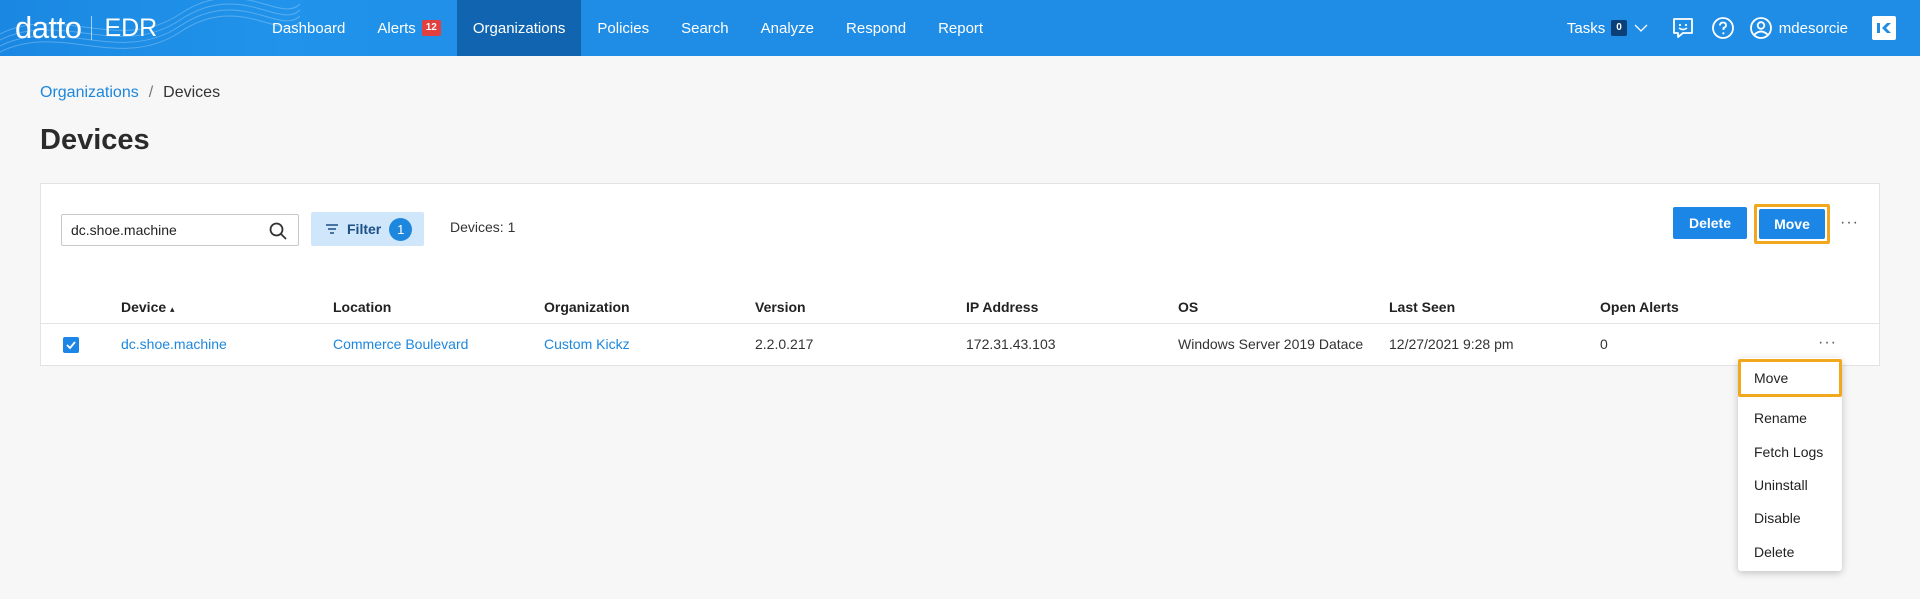 This screenshot has height=599, width=1920. I want to click on nav-respond-label: Respond, so click(876, 28).